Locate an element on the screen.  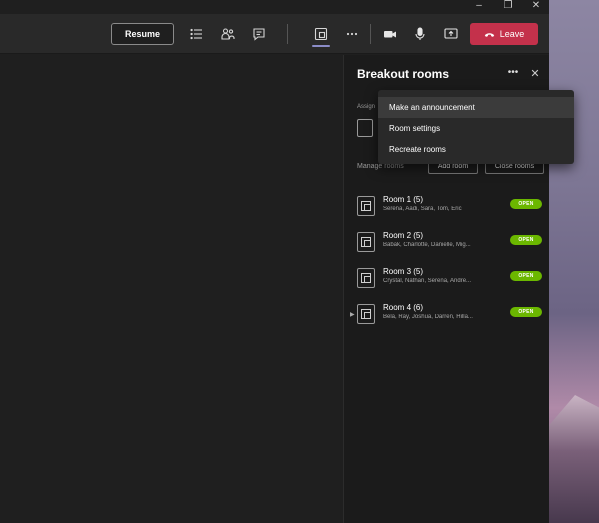
assign-participants-icon is located at coordinates (365, 128).